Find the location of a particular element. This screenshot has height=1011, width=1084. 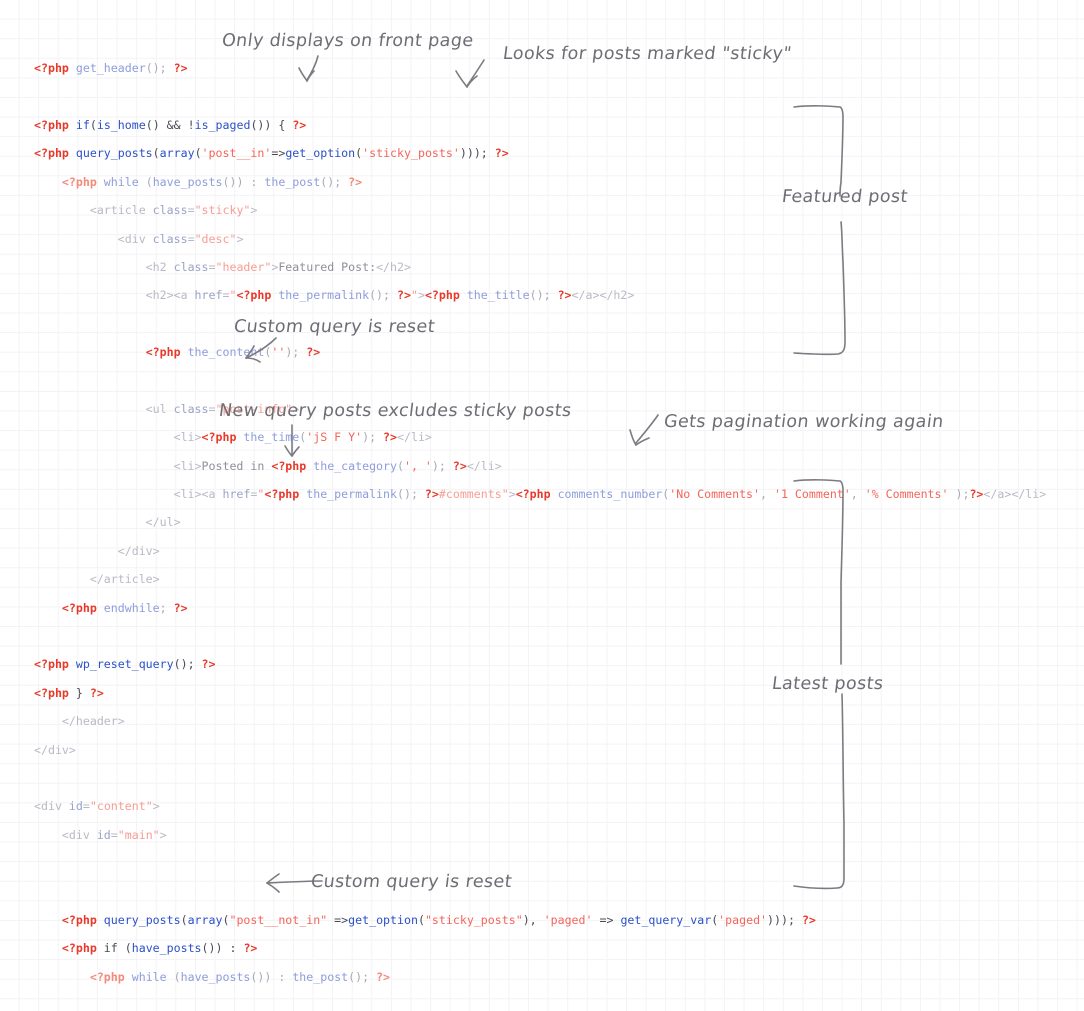

annotation-front-page: Only displays on front page is located at coordinates (347, 41).